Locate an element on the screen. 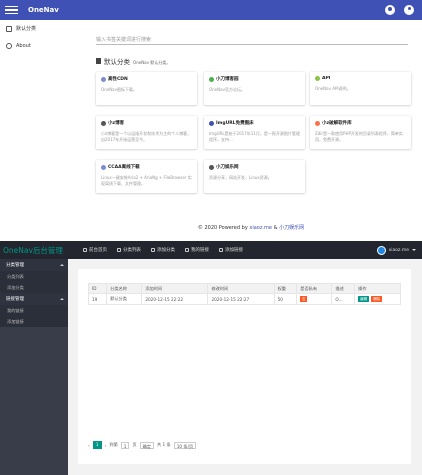 The width and height of the screenshot is (422, 475). next-icon: › is located at coordinates (106, 445).